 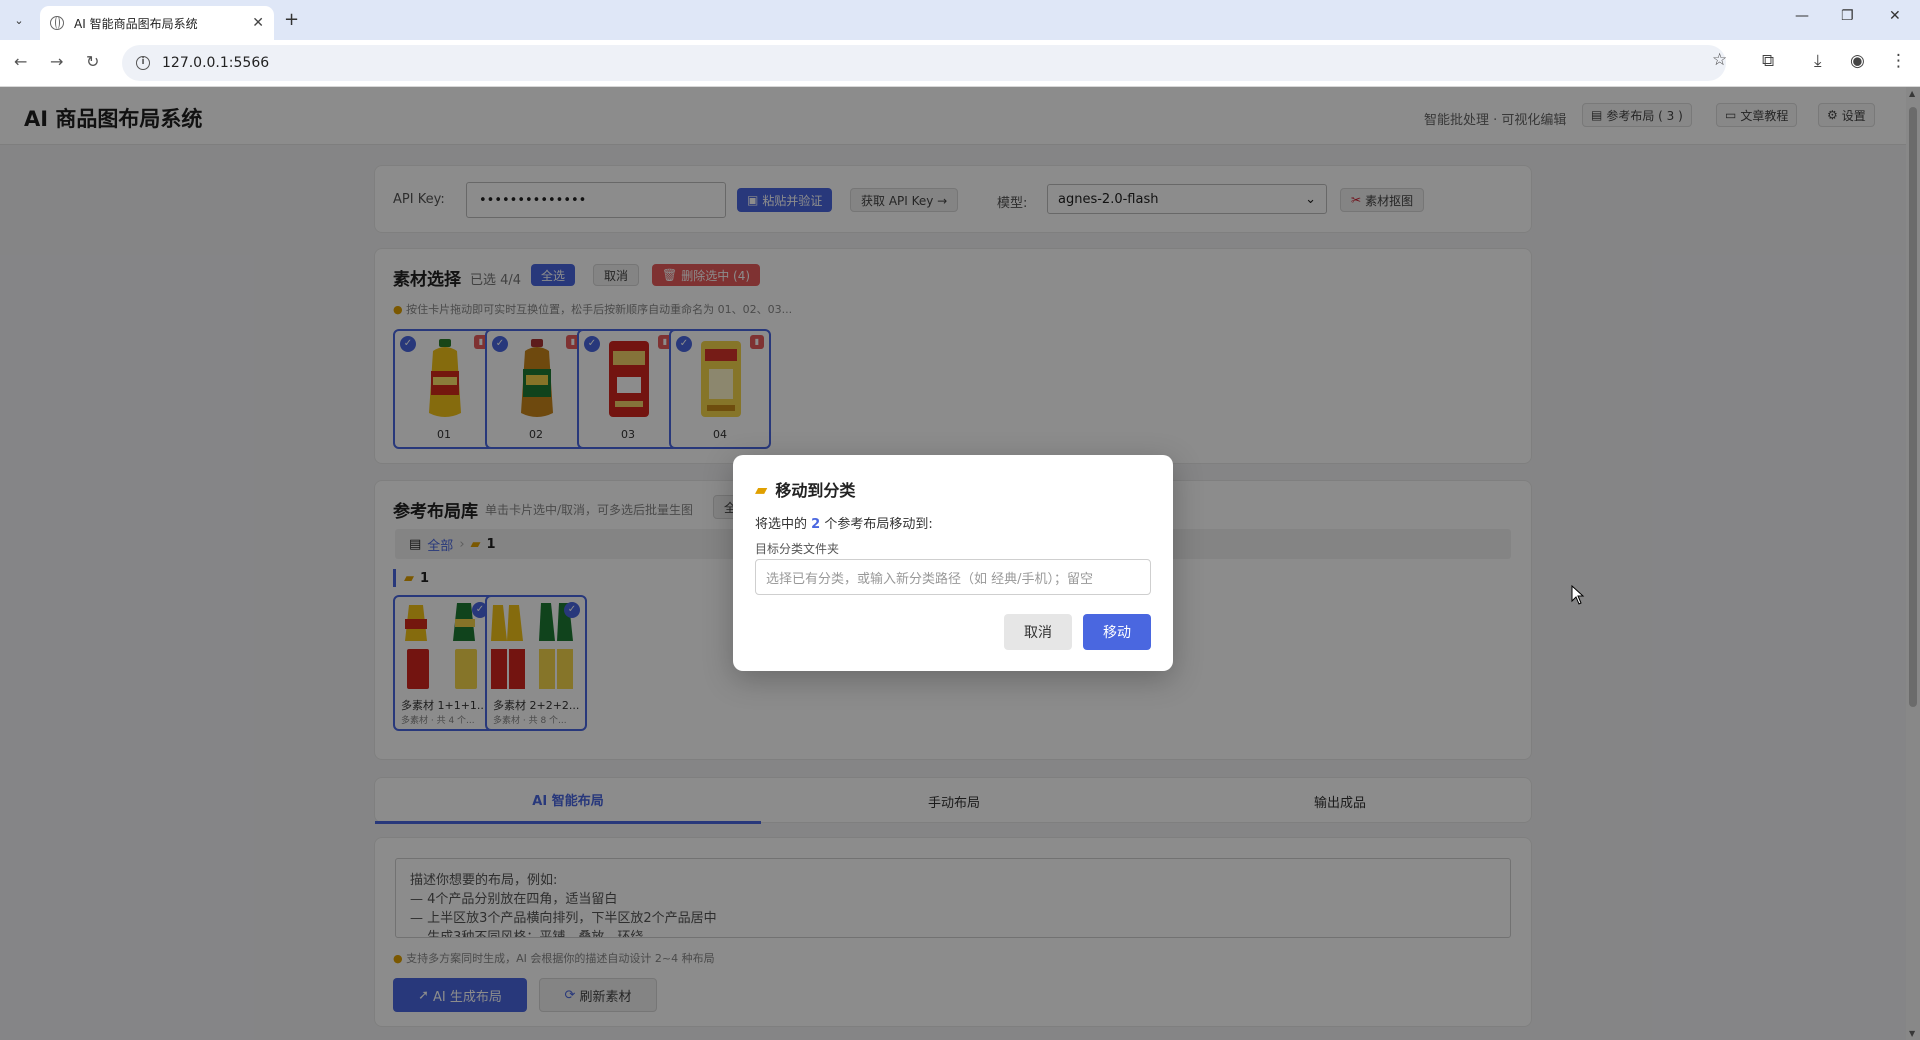 I want to click on mouse-cursor-icon, so click(x=1578, y=595).